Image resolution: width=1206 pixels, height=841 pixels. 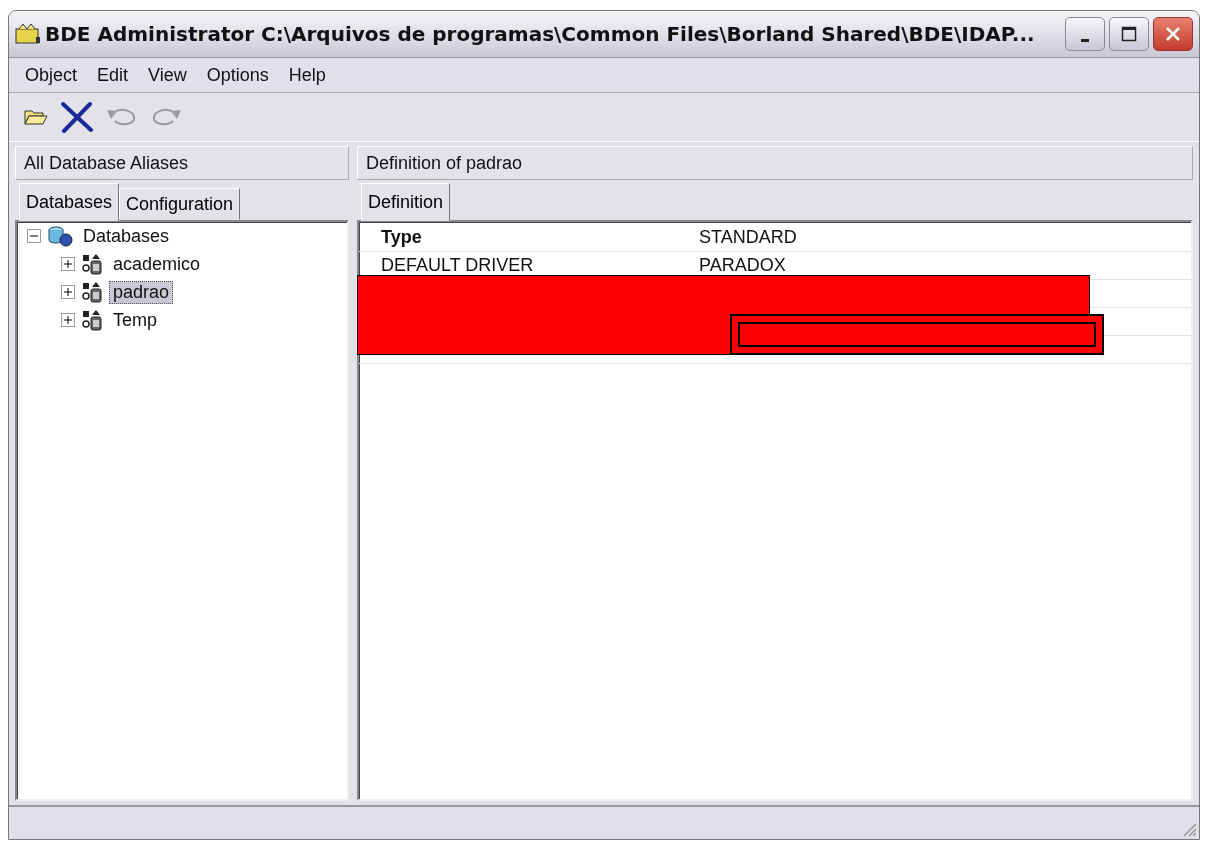 What do you see at coordinates (237, 75) in the screenshot?
I see `menu-item: Options` at bounding box center [237, 75].